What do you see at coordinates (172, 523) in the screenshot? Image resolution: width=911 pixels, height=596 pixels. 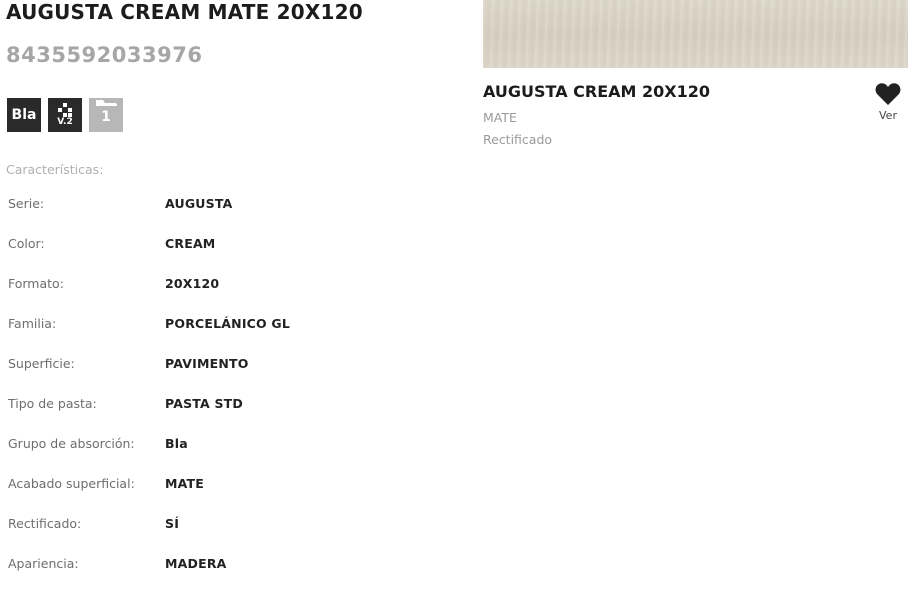 I see `spec-value: SÍ` at bounding box center [172, 523].